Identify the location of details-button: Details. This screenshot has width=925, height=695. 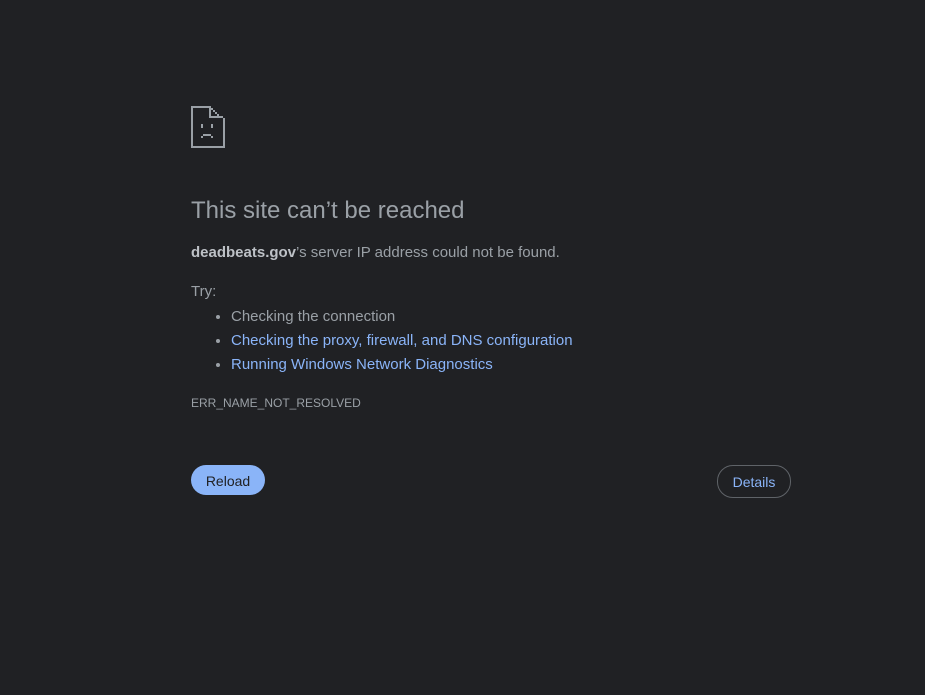
(754, 481).